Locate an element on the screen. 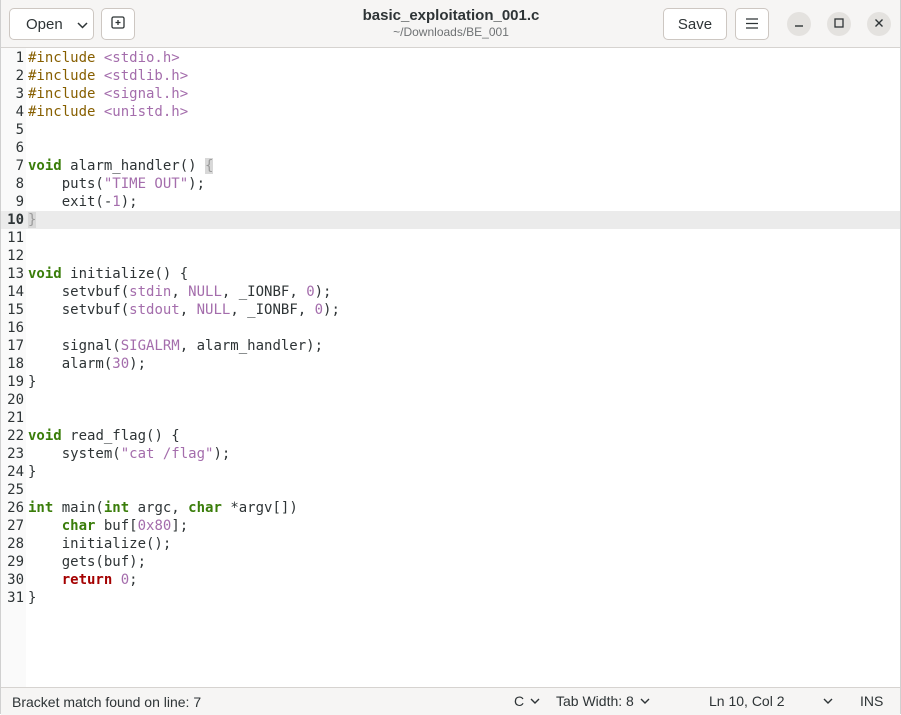 This screenshot has height=715, width=901. code-token: { is located at coordinates (209, 166).